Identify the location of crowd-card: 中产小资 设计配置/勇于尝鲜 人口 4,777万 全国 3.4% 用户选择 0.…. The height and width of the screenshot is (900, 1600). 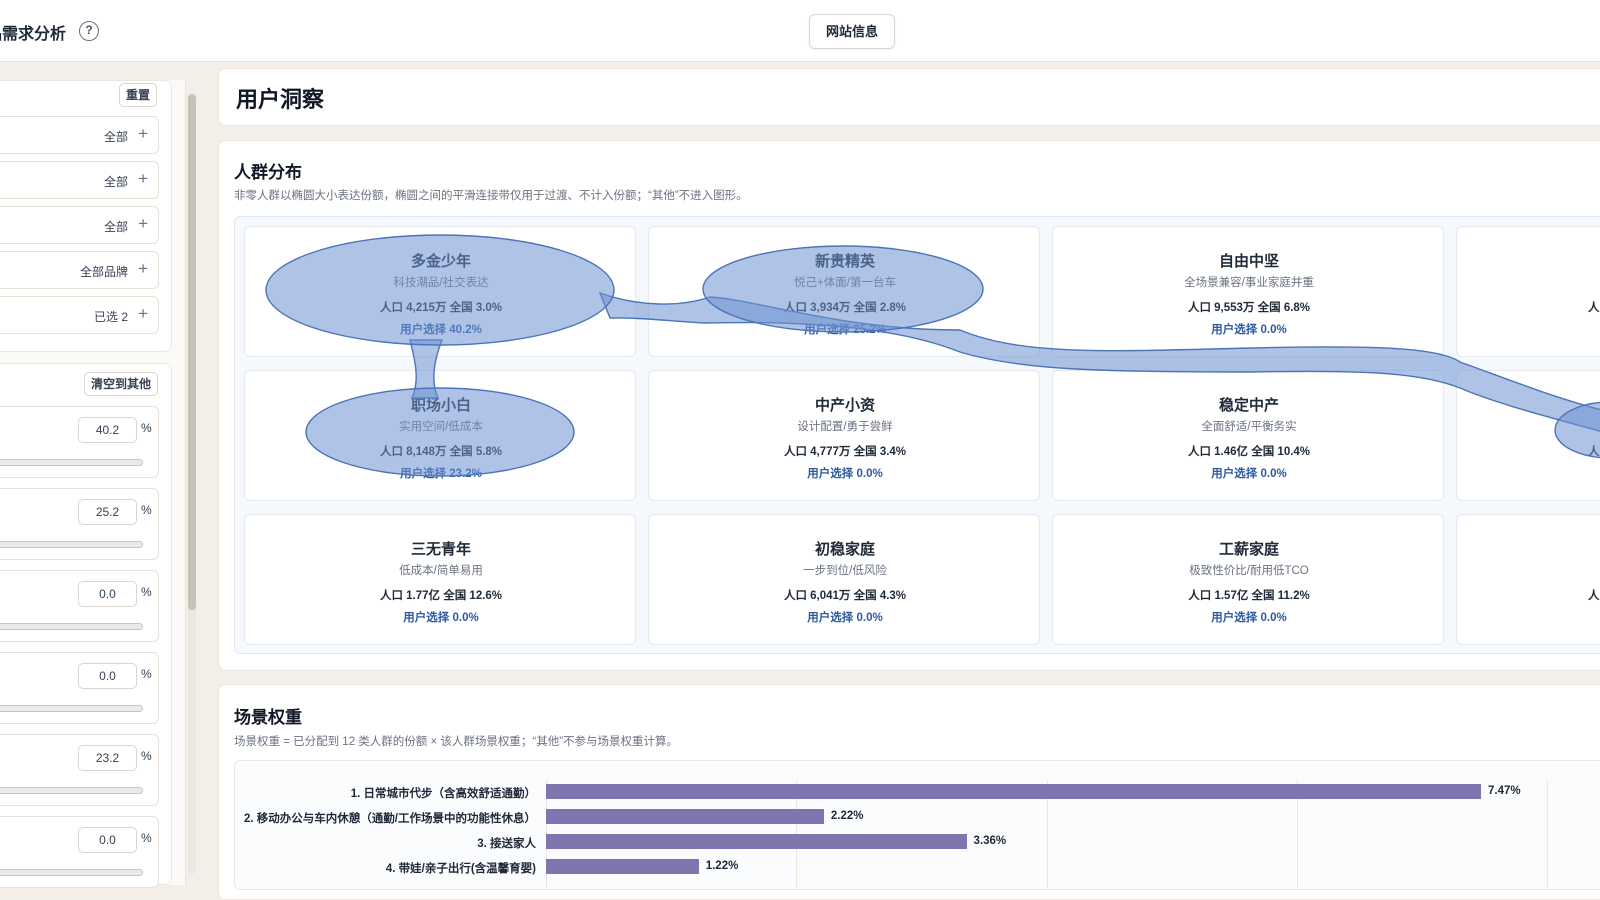
(844, 435).